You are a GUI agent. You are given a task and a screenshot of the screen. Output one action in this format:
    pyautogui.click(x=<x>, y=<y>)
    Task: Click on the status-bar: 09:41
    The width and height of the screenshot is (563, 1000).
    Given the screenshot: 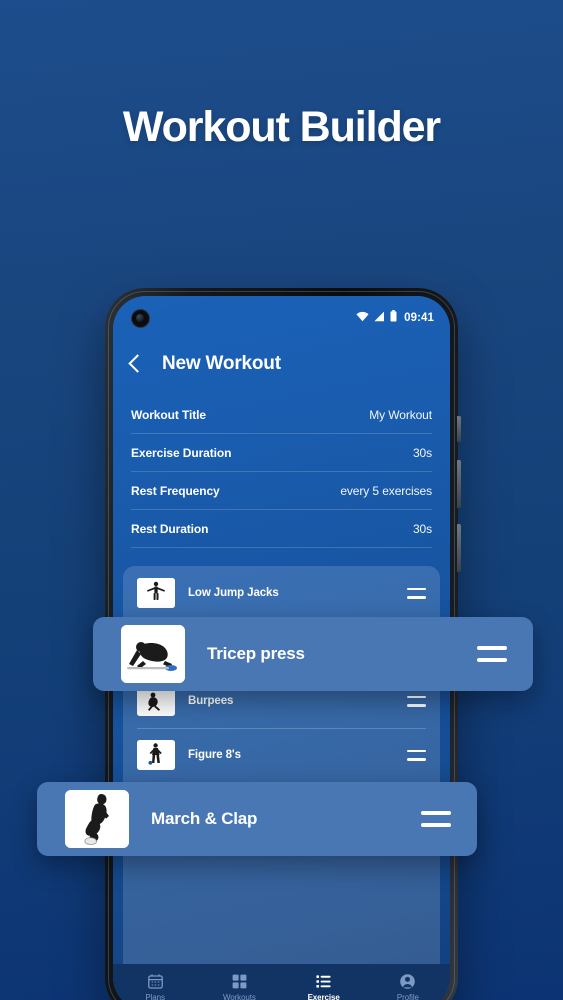 What is the action you would take?
    pyautogui.click(x=281, y=318)
    